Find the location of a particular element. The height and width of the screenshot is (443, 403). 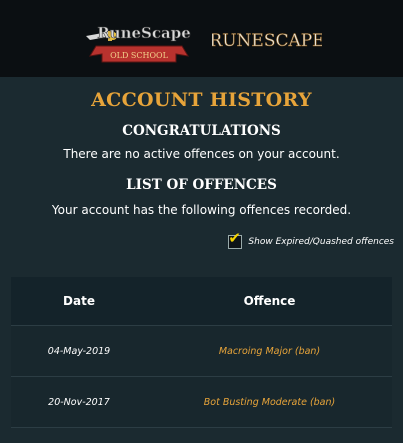

table-header: Date Offence is located at coordinates (201, 301).